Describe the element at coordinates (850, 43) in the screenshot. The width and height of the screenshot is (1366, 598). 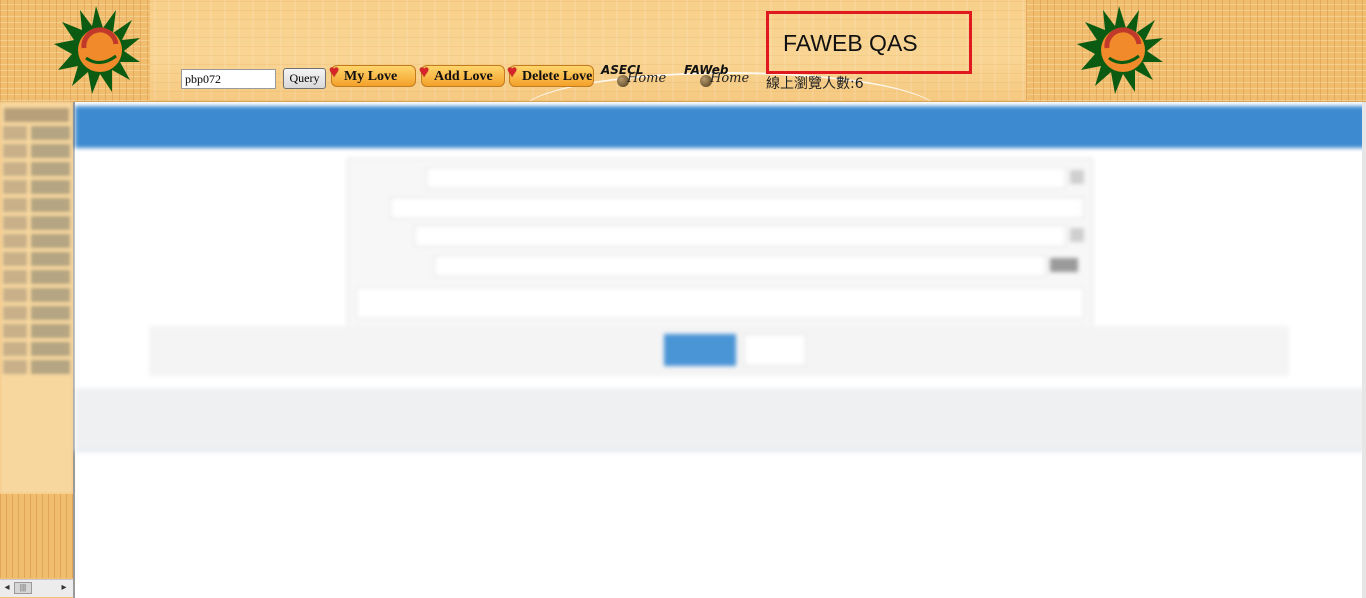
I see `environment-label: FAWEB QAS` at that location.